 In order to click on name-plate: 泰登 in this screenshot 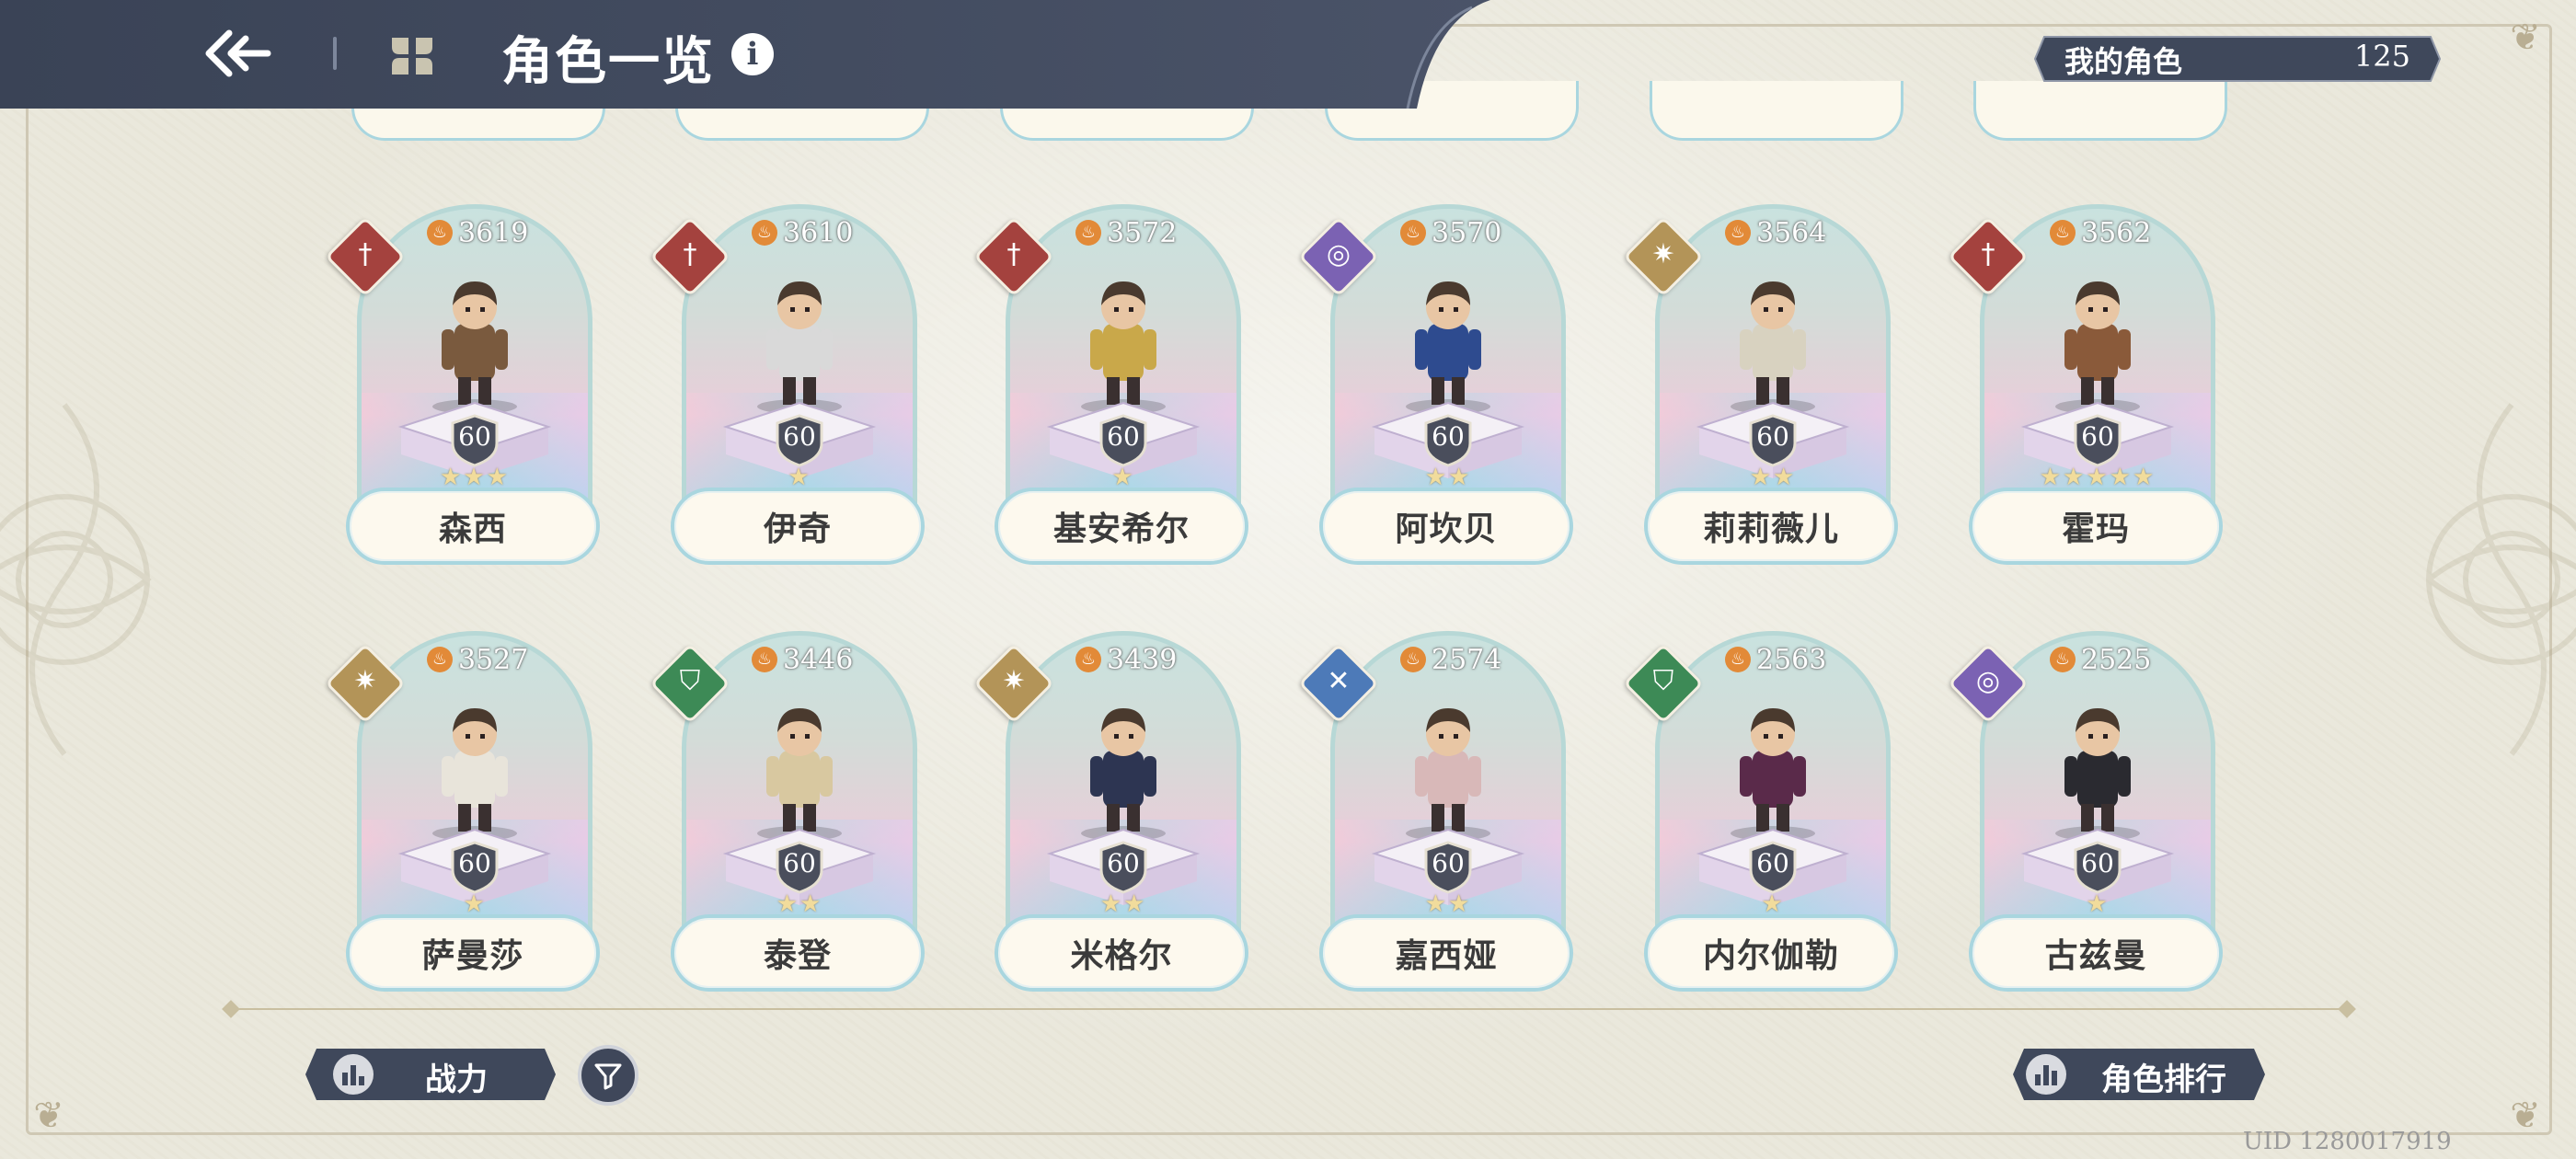, I will do `click(798, 953)`.